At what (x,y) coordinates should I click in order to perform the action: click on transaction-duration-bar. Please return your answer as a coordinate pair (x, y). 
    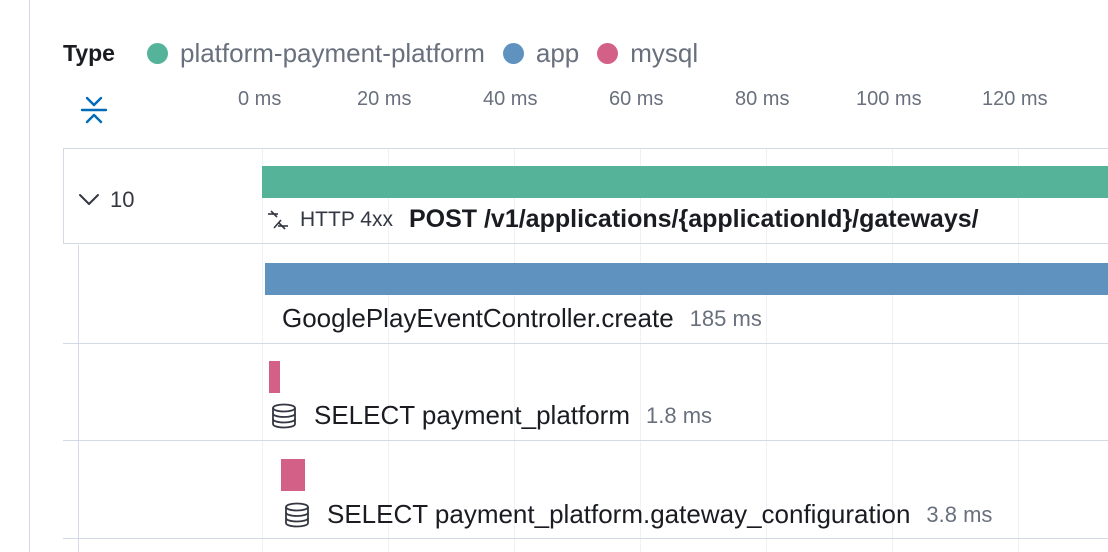
    Looking at the image, I should click on (685, 182).